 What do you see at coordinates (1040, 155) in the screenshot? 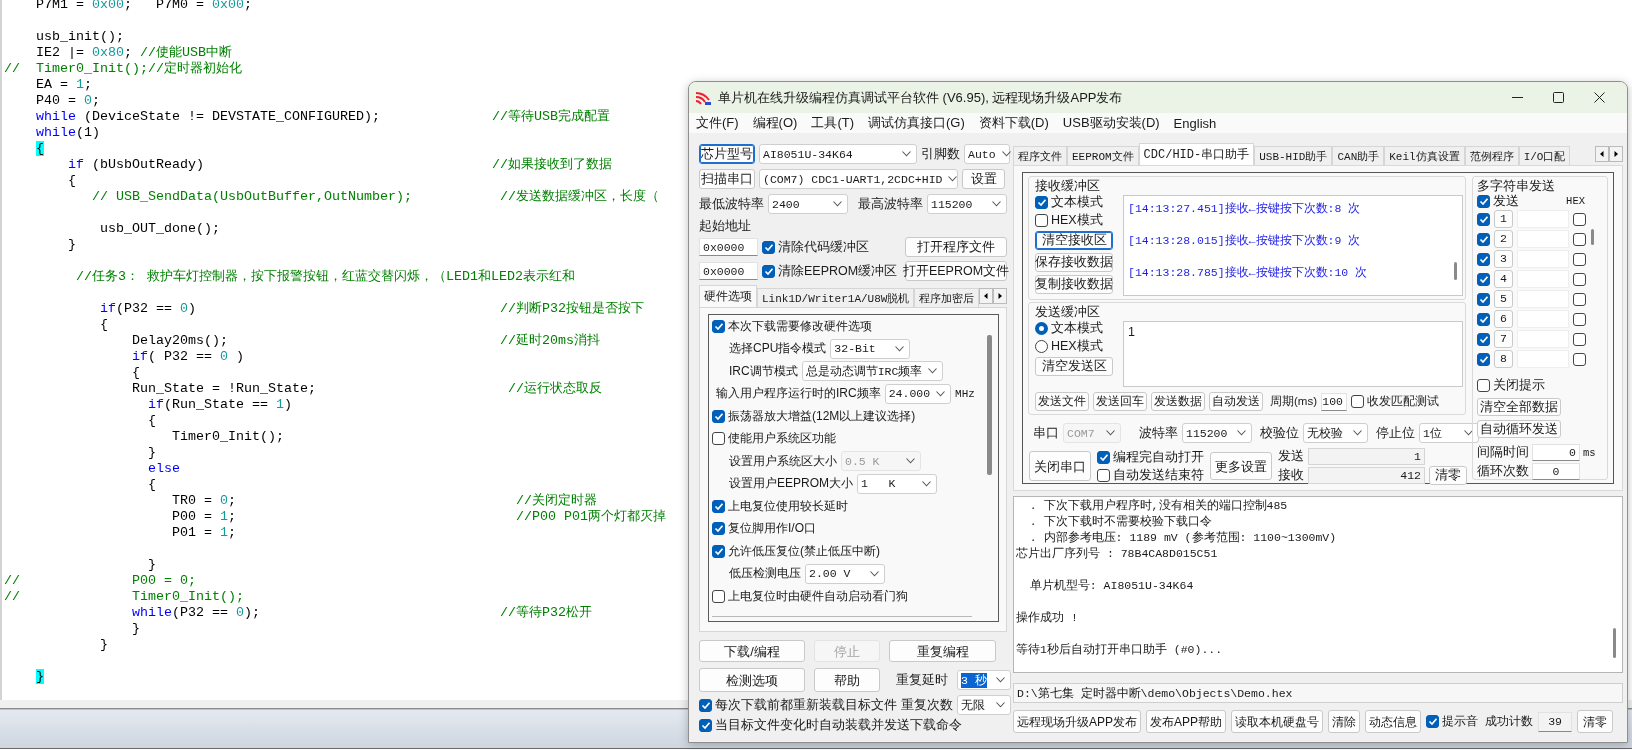
I see `tab: 程序文件` at bounding box center [1040, 155].